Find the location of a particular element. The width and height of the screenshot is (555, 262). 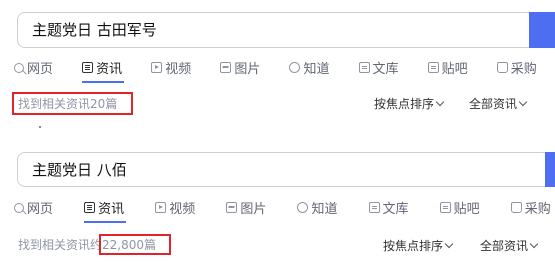

search-query: 主题党日 古田军号 is located at coordinates (94, 30).